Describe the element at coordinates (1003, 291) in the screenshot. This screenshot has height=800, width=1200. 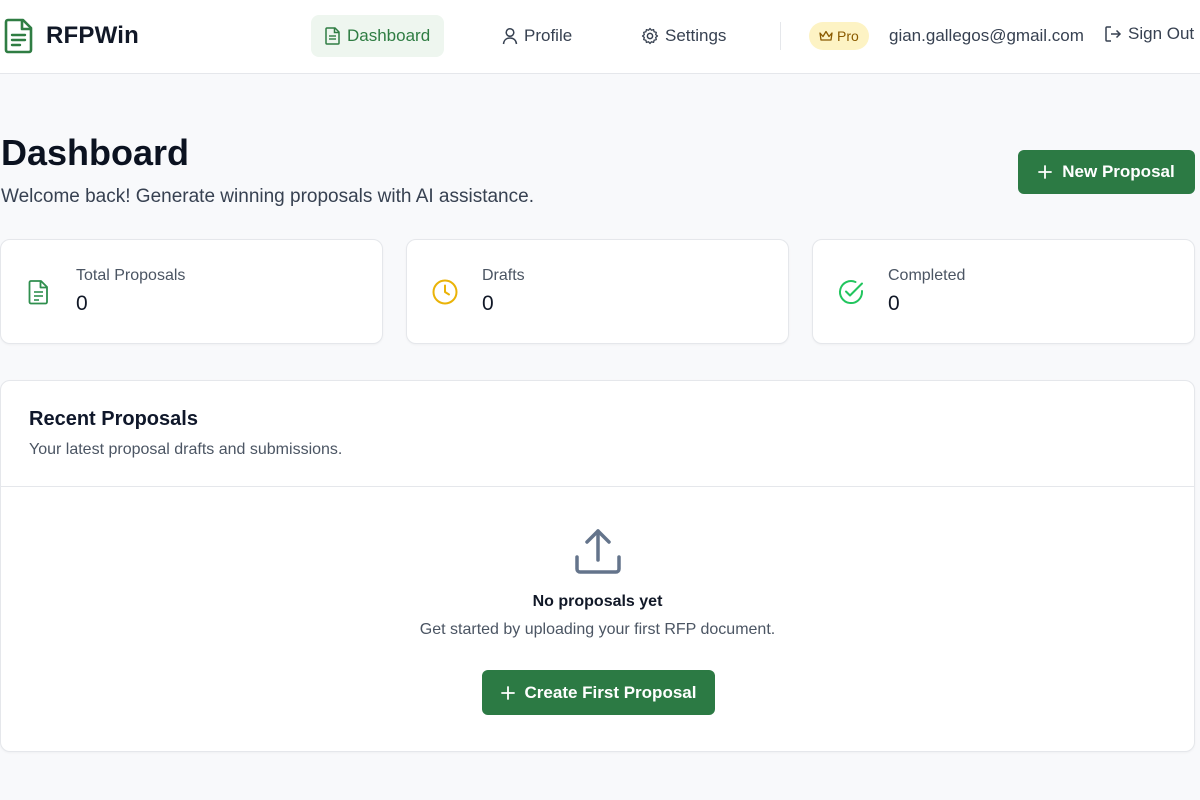
I see `stat-card-completed: Completed 0` at that location.